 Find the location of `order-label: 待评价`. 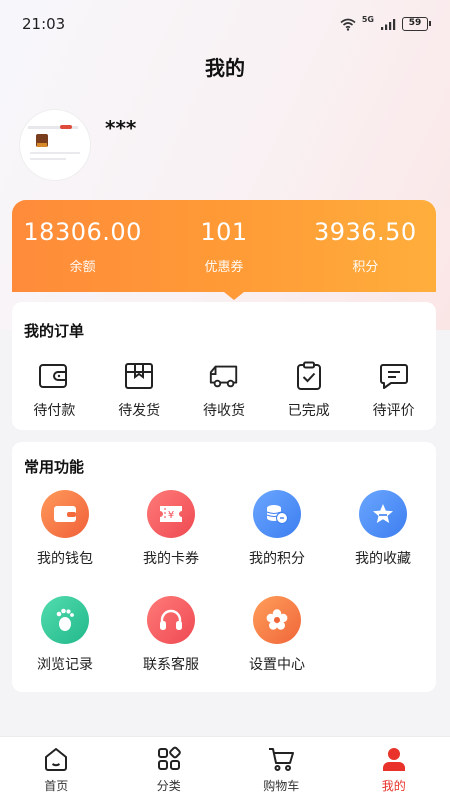

order-label: 待评价 is located at coordinates (393, 411).